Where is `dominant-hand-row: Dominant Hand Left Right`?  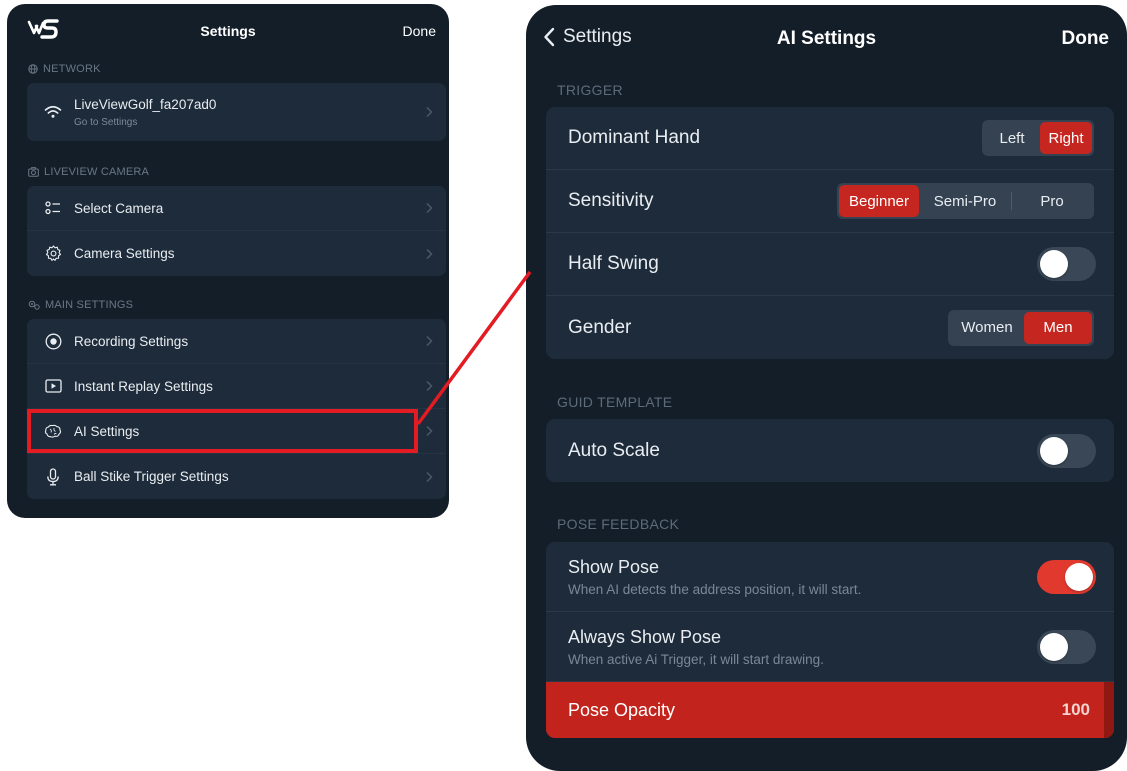 dominant-hand-row: Dominant Hand Left Right is located at coordinates (830, 138).